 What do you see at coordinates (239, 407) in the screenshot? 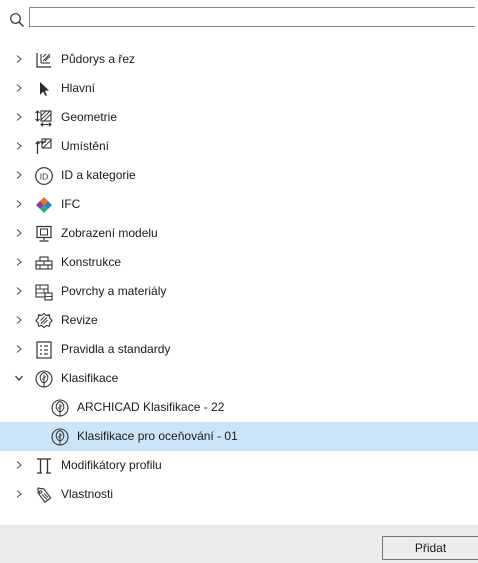
I see `tree-item-archicad-klasifikace-22: ARCHICAD Klasifikace - 22` at bounding box center [239, 407].